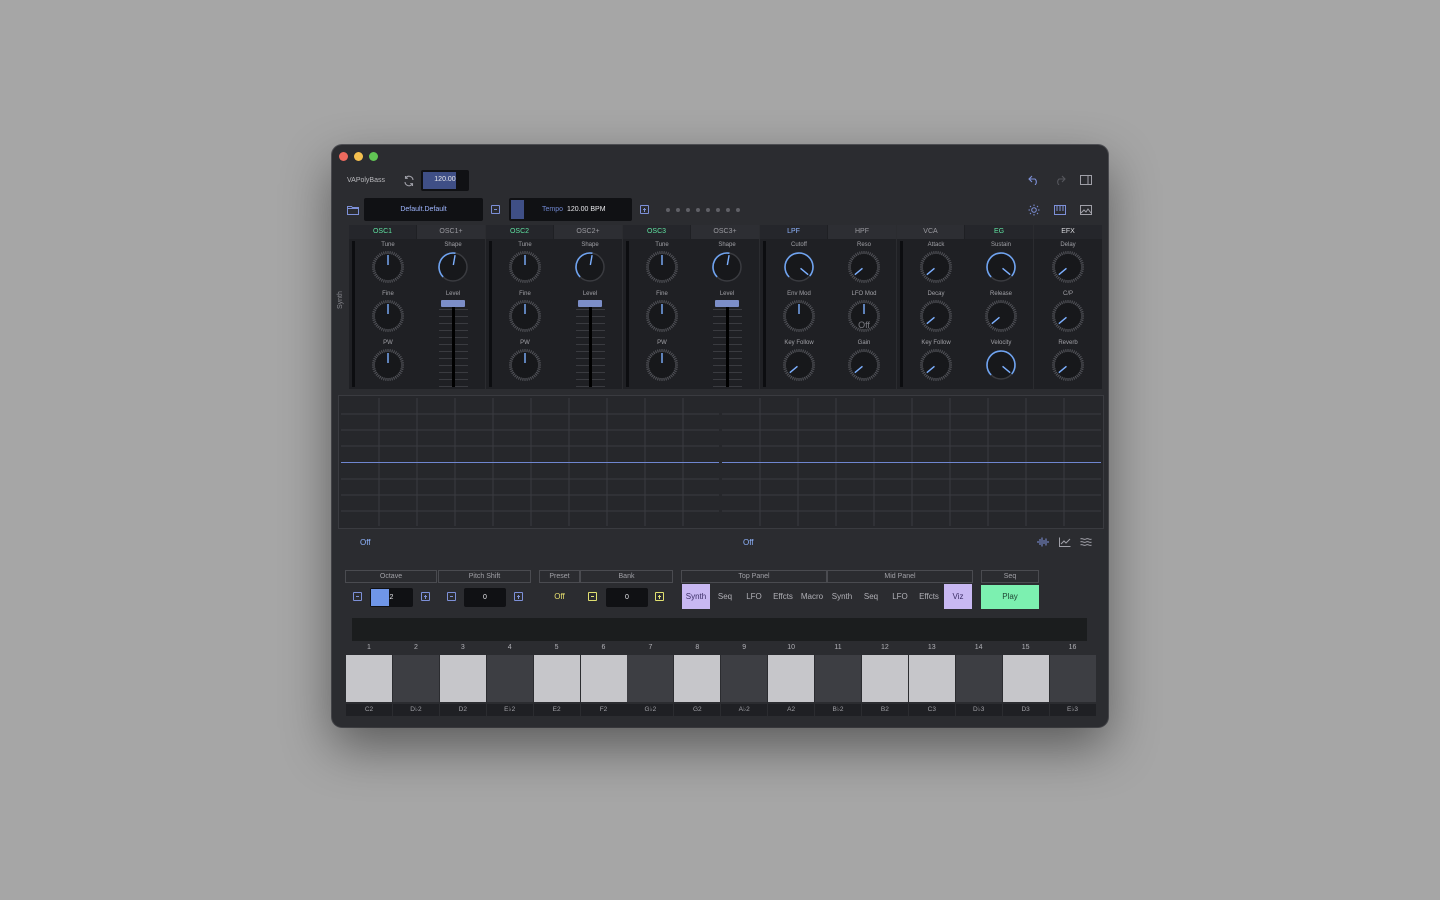  I want to click on decay-knob, so click(936, 316).